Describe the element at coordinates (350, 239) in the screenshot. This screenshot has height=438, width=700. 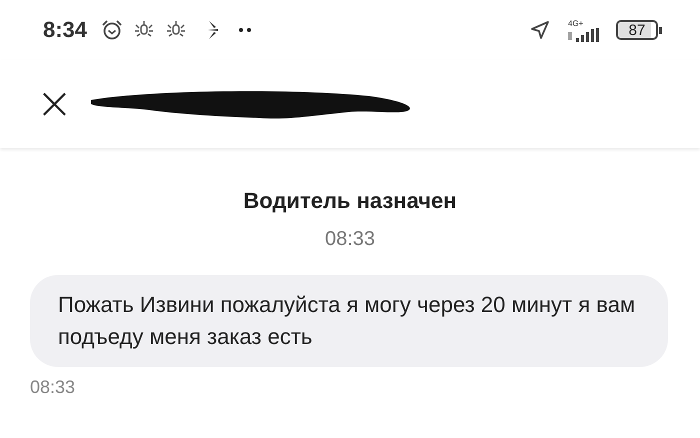
I see `event-time: 08:33` at that location.